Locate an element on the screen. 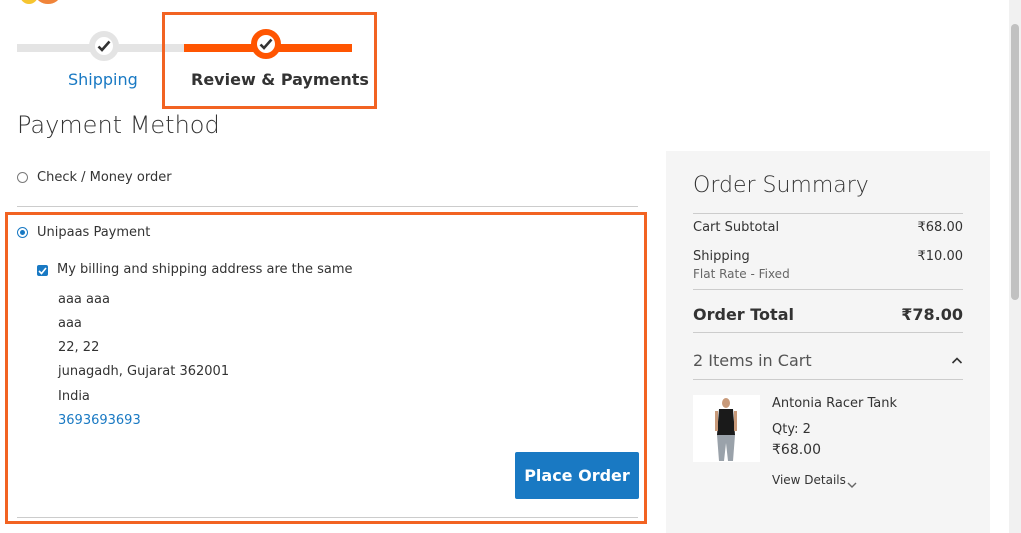 This screenshot has width=1021, height=533. same-address-checkbox is located at coordinates (42, 270).